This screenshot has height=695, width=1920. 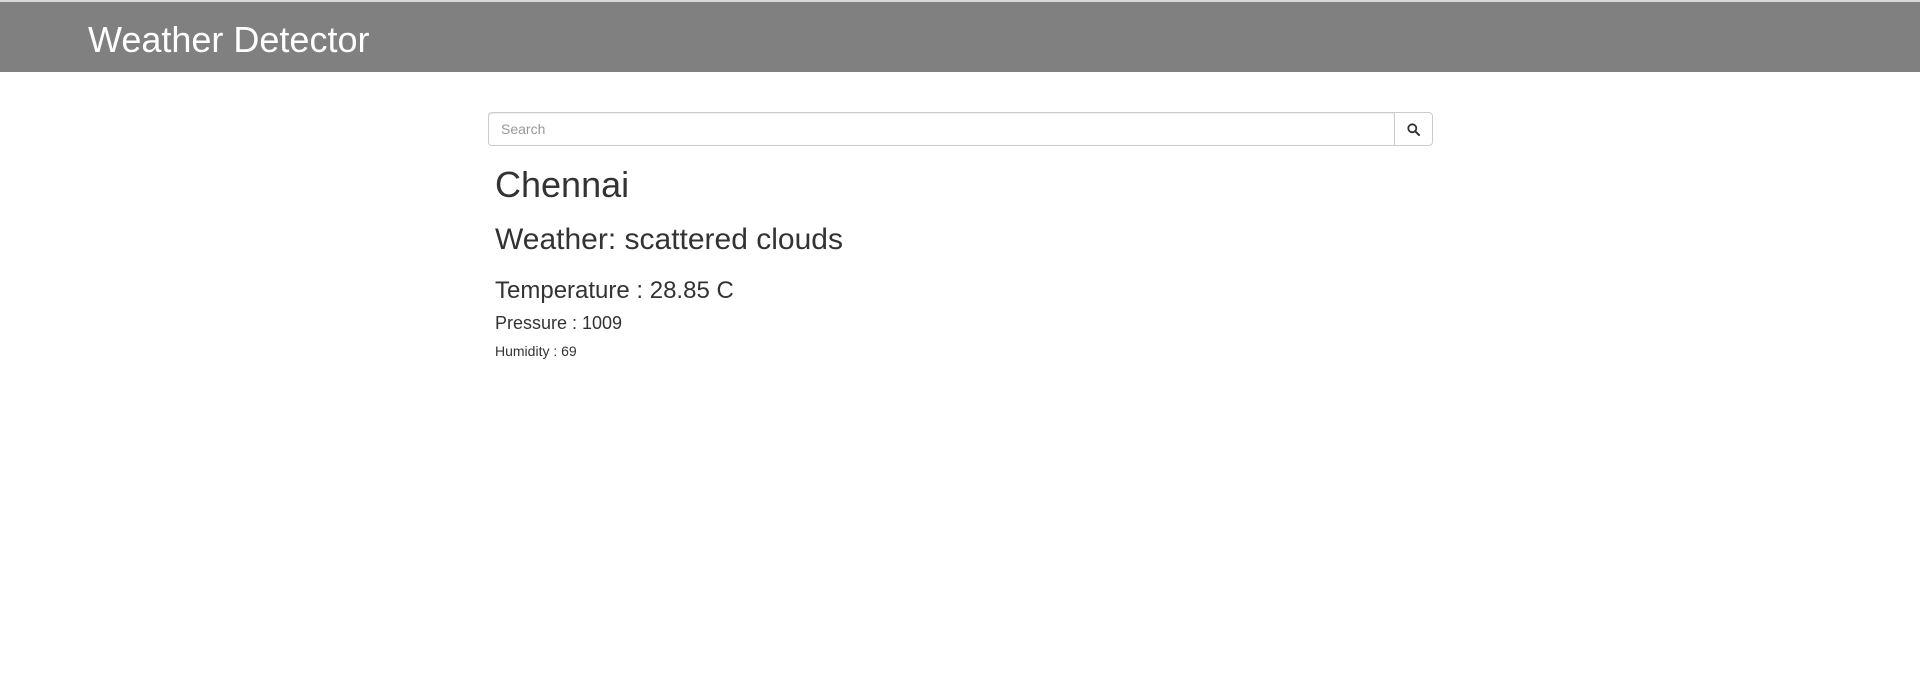 I want to click on search-button, so click(x=1413, y=129).